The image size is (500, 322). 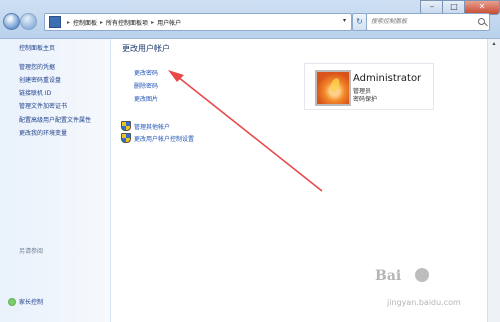 I want to click on annotation-arrow-line, so click(x=250, y=134).